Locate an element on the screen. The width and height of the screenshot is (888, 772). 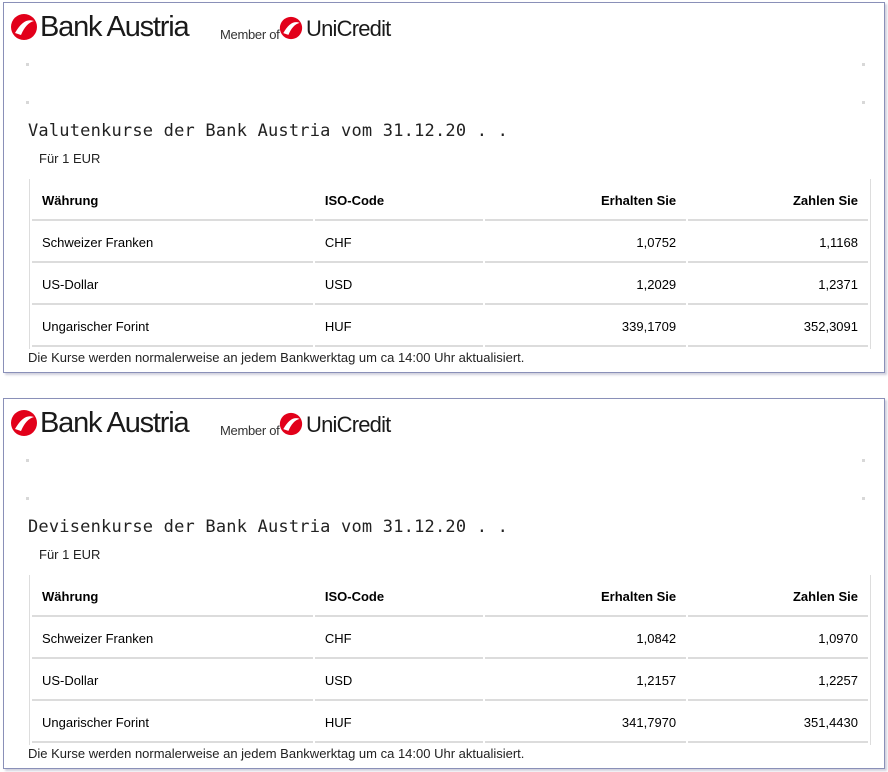
receive-rate: 1,2029 is located at coordinates (585, 285).